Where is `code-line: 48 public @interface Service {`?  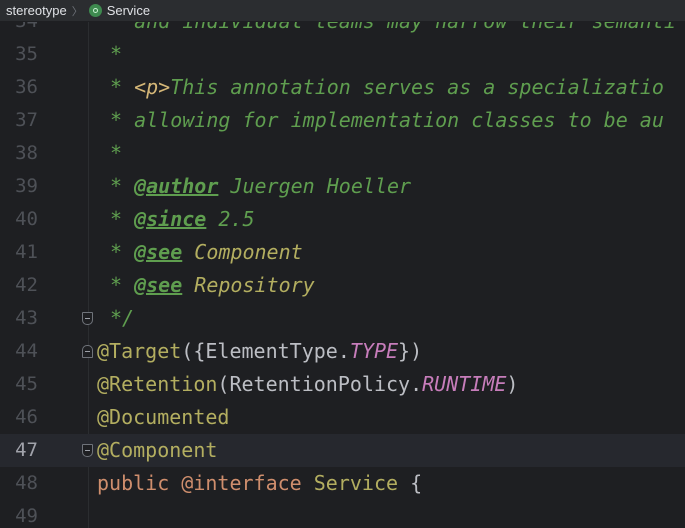 code-line: 48 public @interface Service { is located at coordinates (342, 483).